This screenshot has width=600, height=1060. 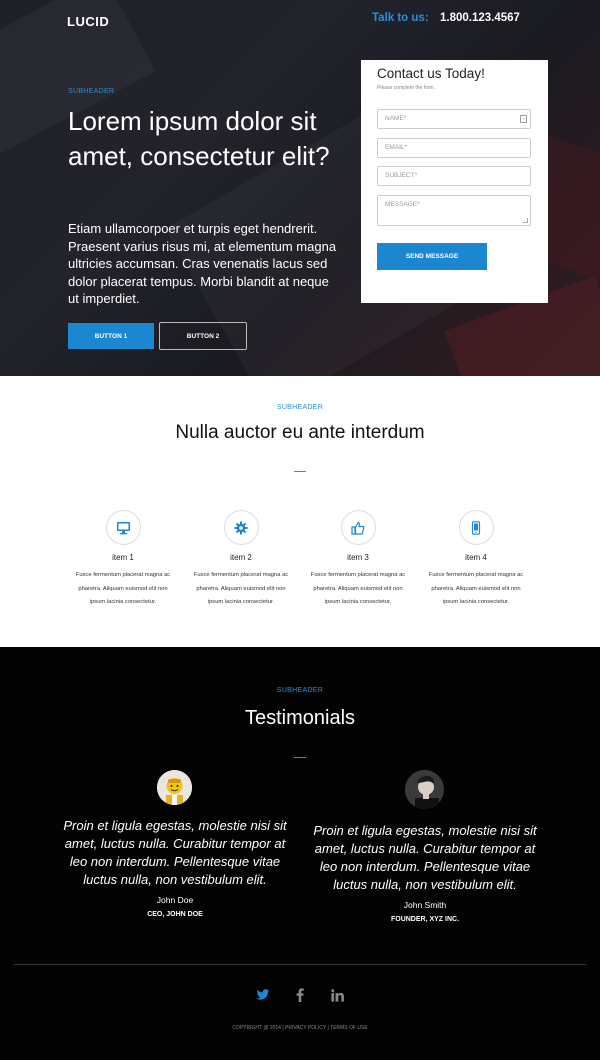 What do you see at coordinates (431, 73) in the screenshot?
I see `form-title: Contact us Today!` at bounding box center [431, 73].